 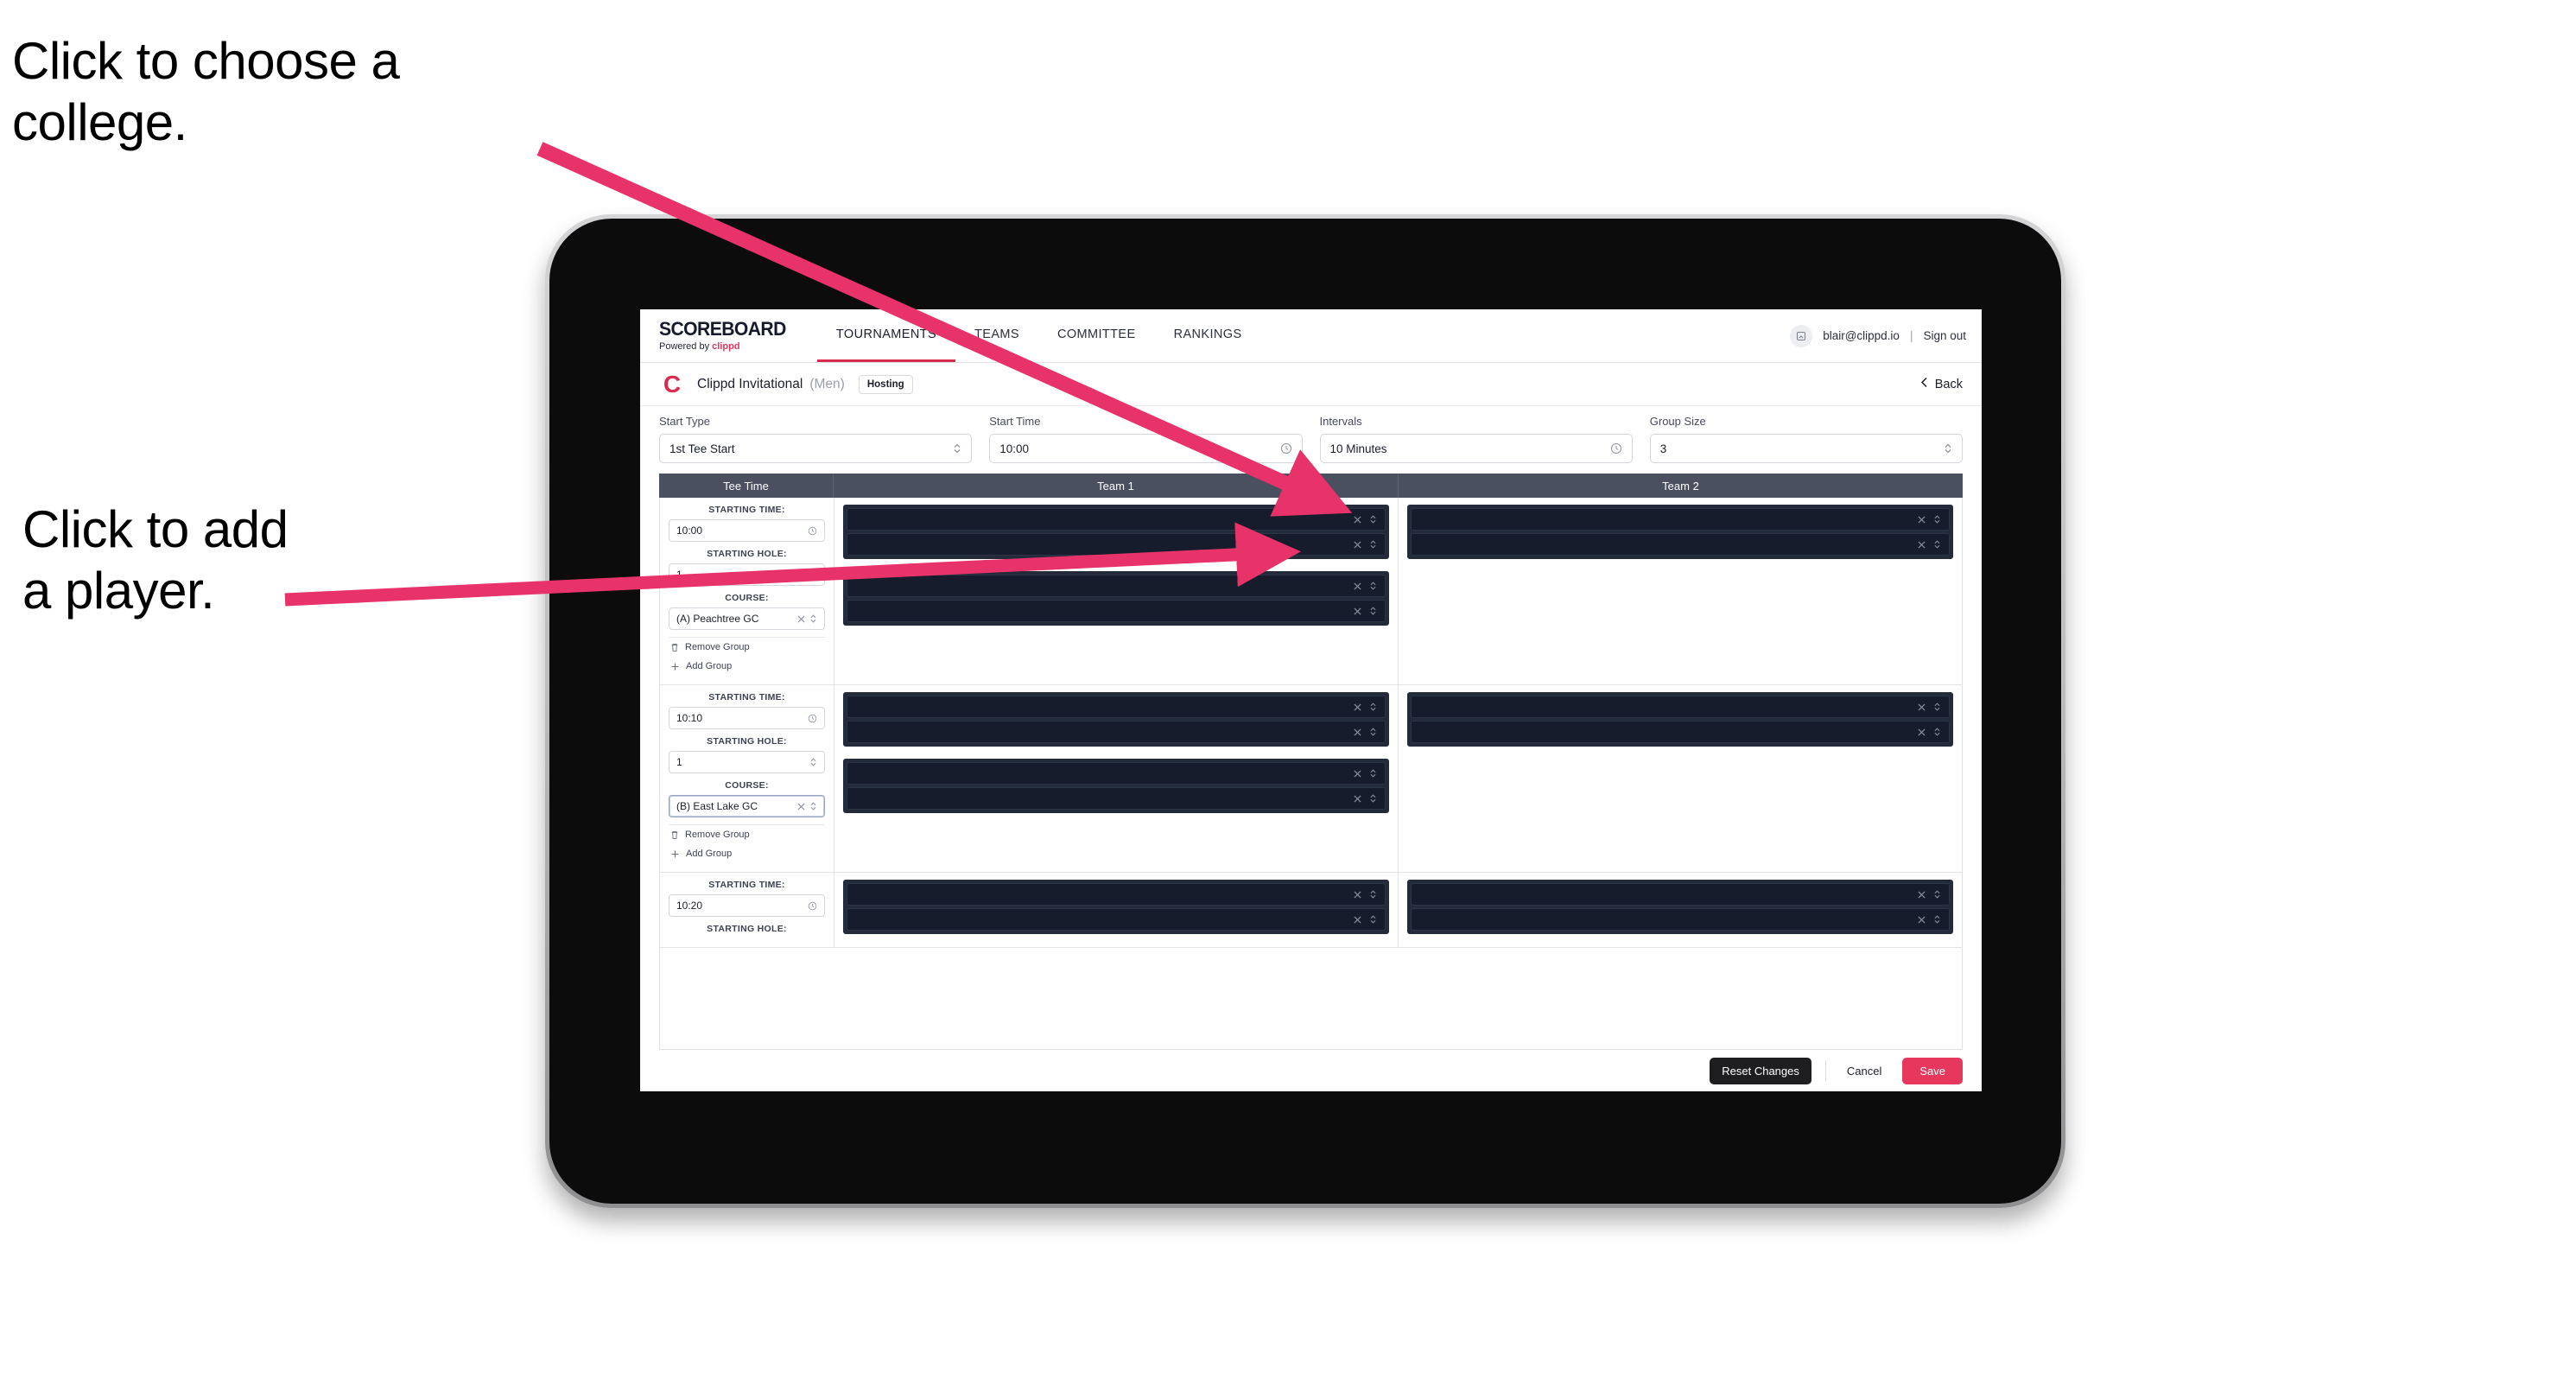 What do you see at coordinates (1146, 448) in the screenshot?
I see `start-time-input: 10:00` at bounding box center [1146, 448].